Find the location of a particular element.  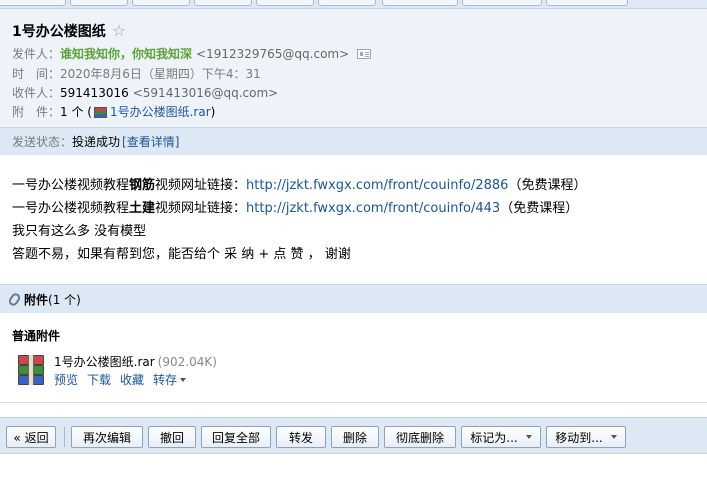

sender-label: 发件人： is located at coordinates (36, 54).